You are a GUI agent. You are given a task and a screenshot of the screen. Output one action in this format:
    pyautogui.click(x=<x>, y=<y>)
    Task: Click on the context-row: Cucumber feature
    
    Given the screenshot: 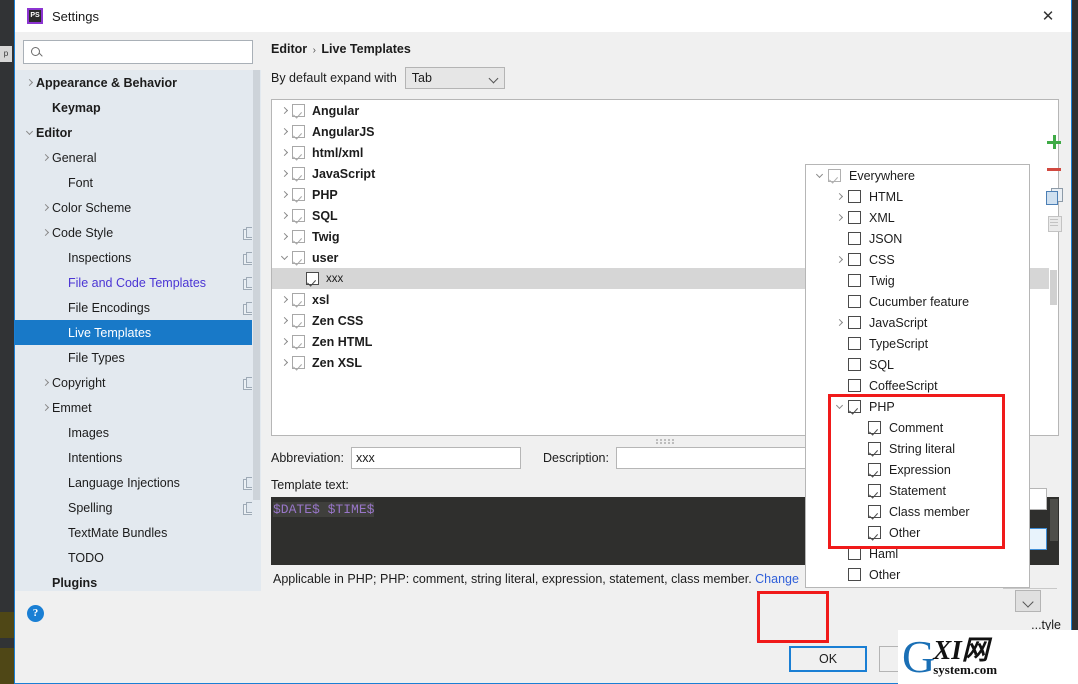 What is the action you would take?
    pyautogui.click(x=917, y=301)
    